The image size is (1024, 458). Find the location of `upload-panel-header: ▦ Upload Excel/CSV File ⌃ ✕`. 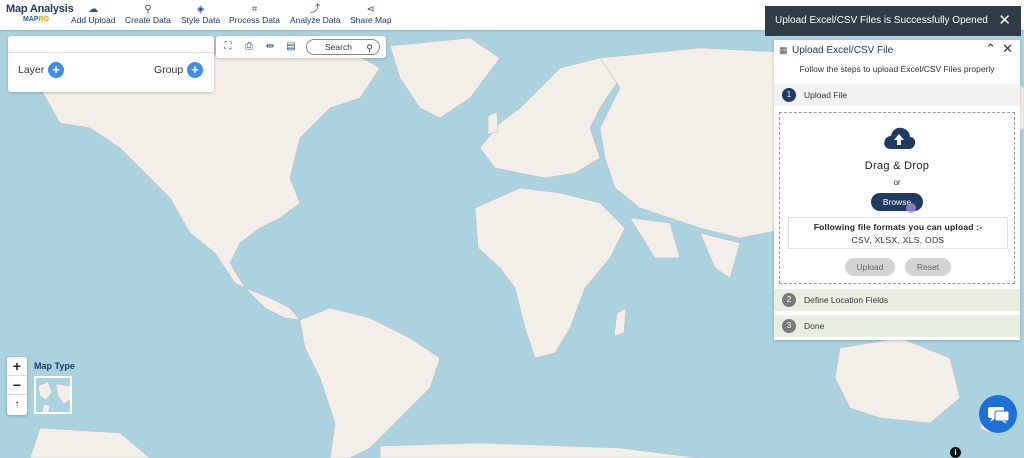

upload-panel-header: ▦ Upload Excel/CSV File ⌃ ✕ is located at coordinates (897, 50).